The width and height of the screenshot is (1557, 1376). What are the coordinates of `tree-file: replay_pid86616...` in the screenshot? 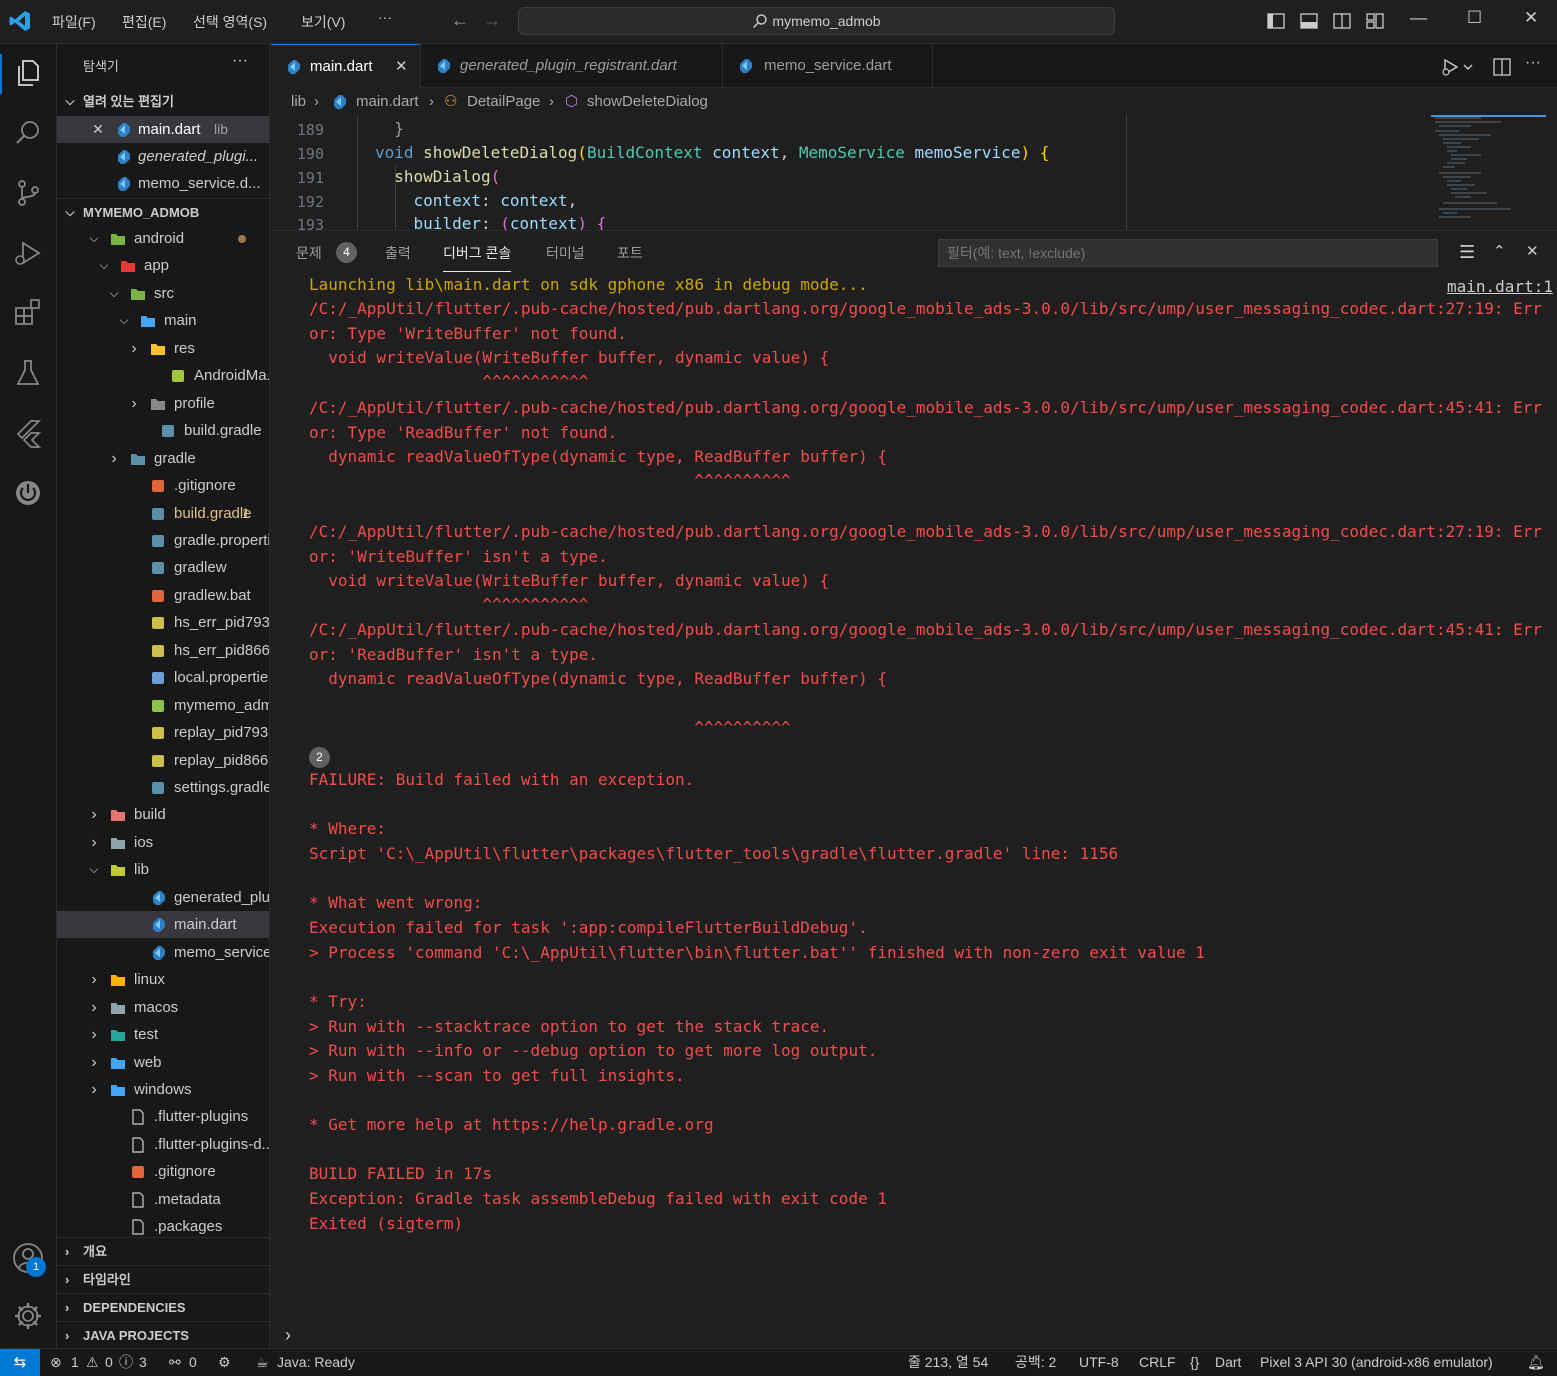 It's located at (163, 760).